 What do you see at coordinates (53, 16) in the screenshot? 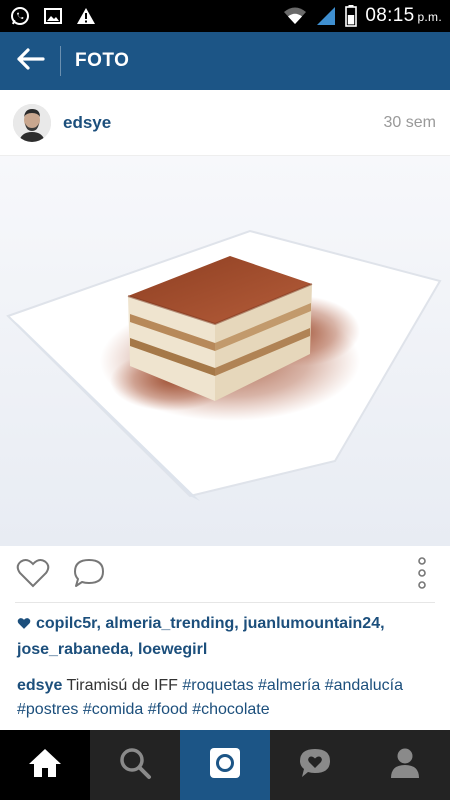
I see `image-icon` at bounding box center [53, 16].